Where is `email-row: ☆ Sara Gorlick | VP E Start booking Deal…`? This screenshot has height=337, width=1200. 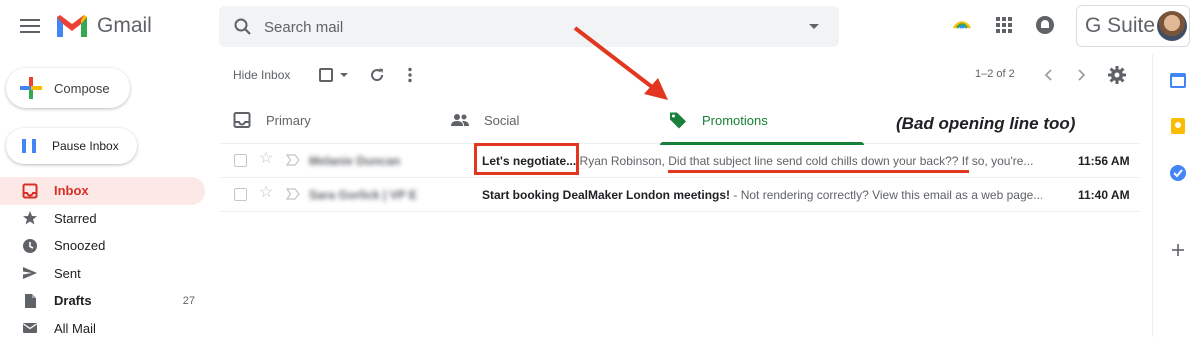
email-row: ☆ Sara Gorlick | VP E Start booking Deal… is located at coordinates (680, 195).